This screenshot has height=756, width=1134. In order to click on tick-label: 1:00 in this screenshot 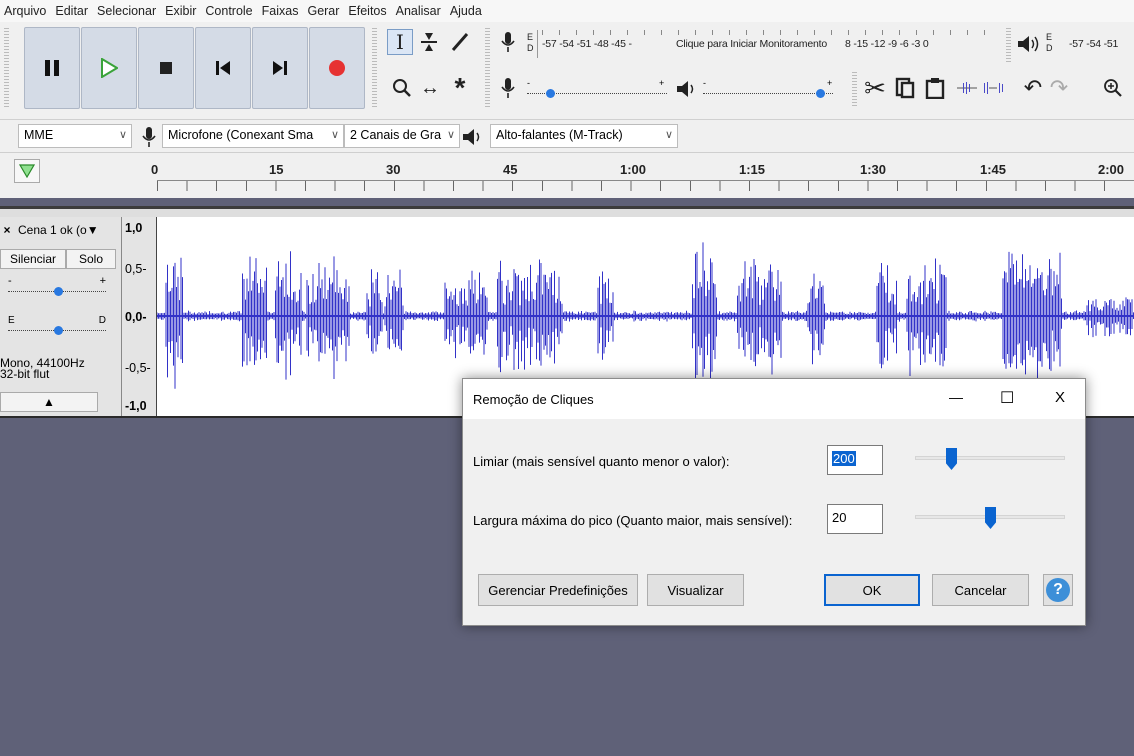, I will do `click(633, 169)`.